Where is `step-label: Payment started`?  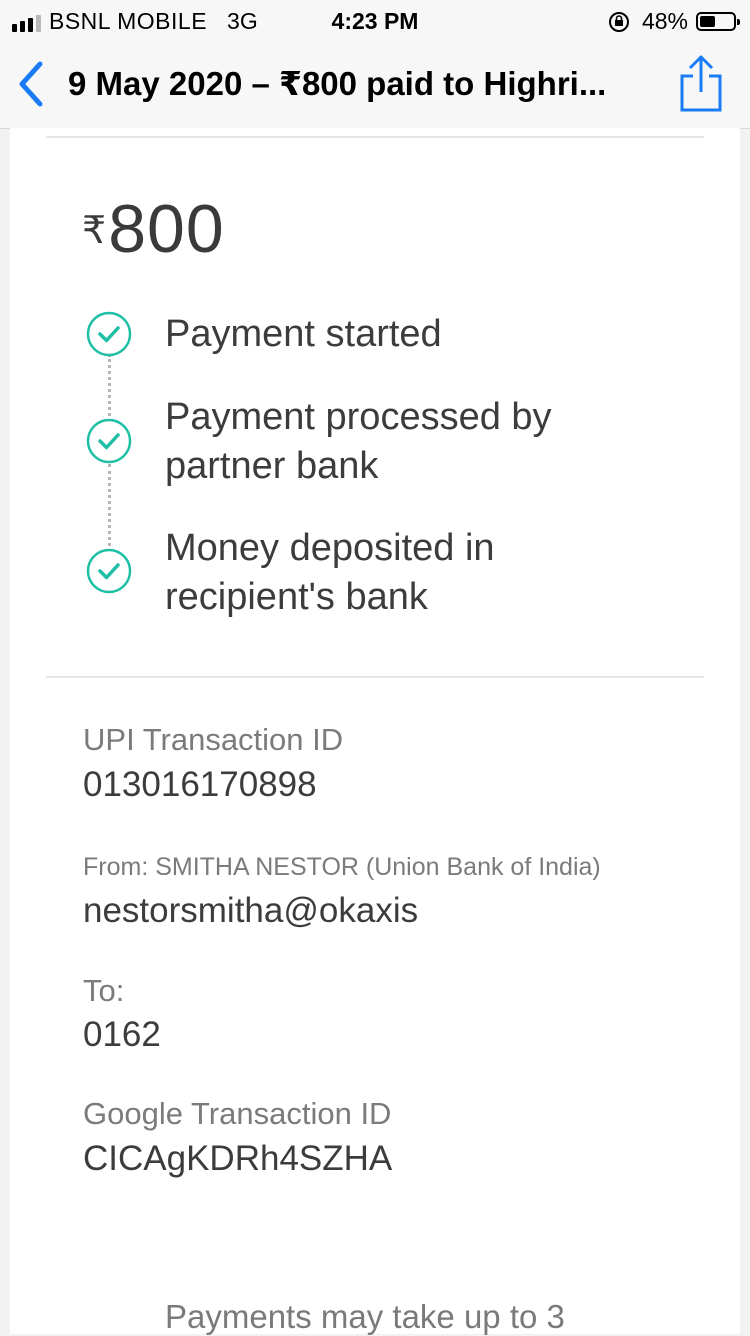
step-label: Payment started is located at coordinates (303, 334).